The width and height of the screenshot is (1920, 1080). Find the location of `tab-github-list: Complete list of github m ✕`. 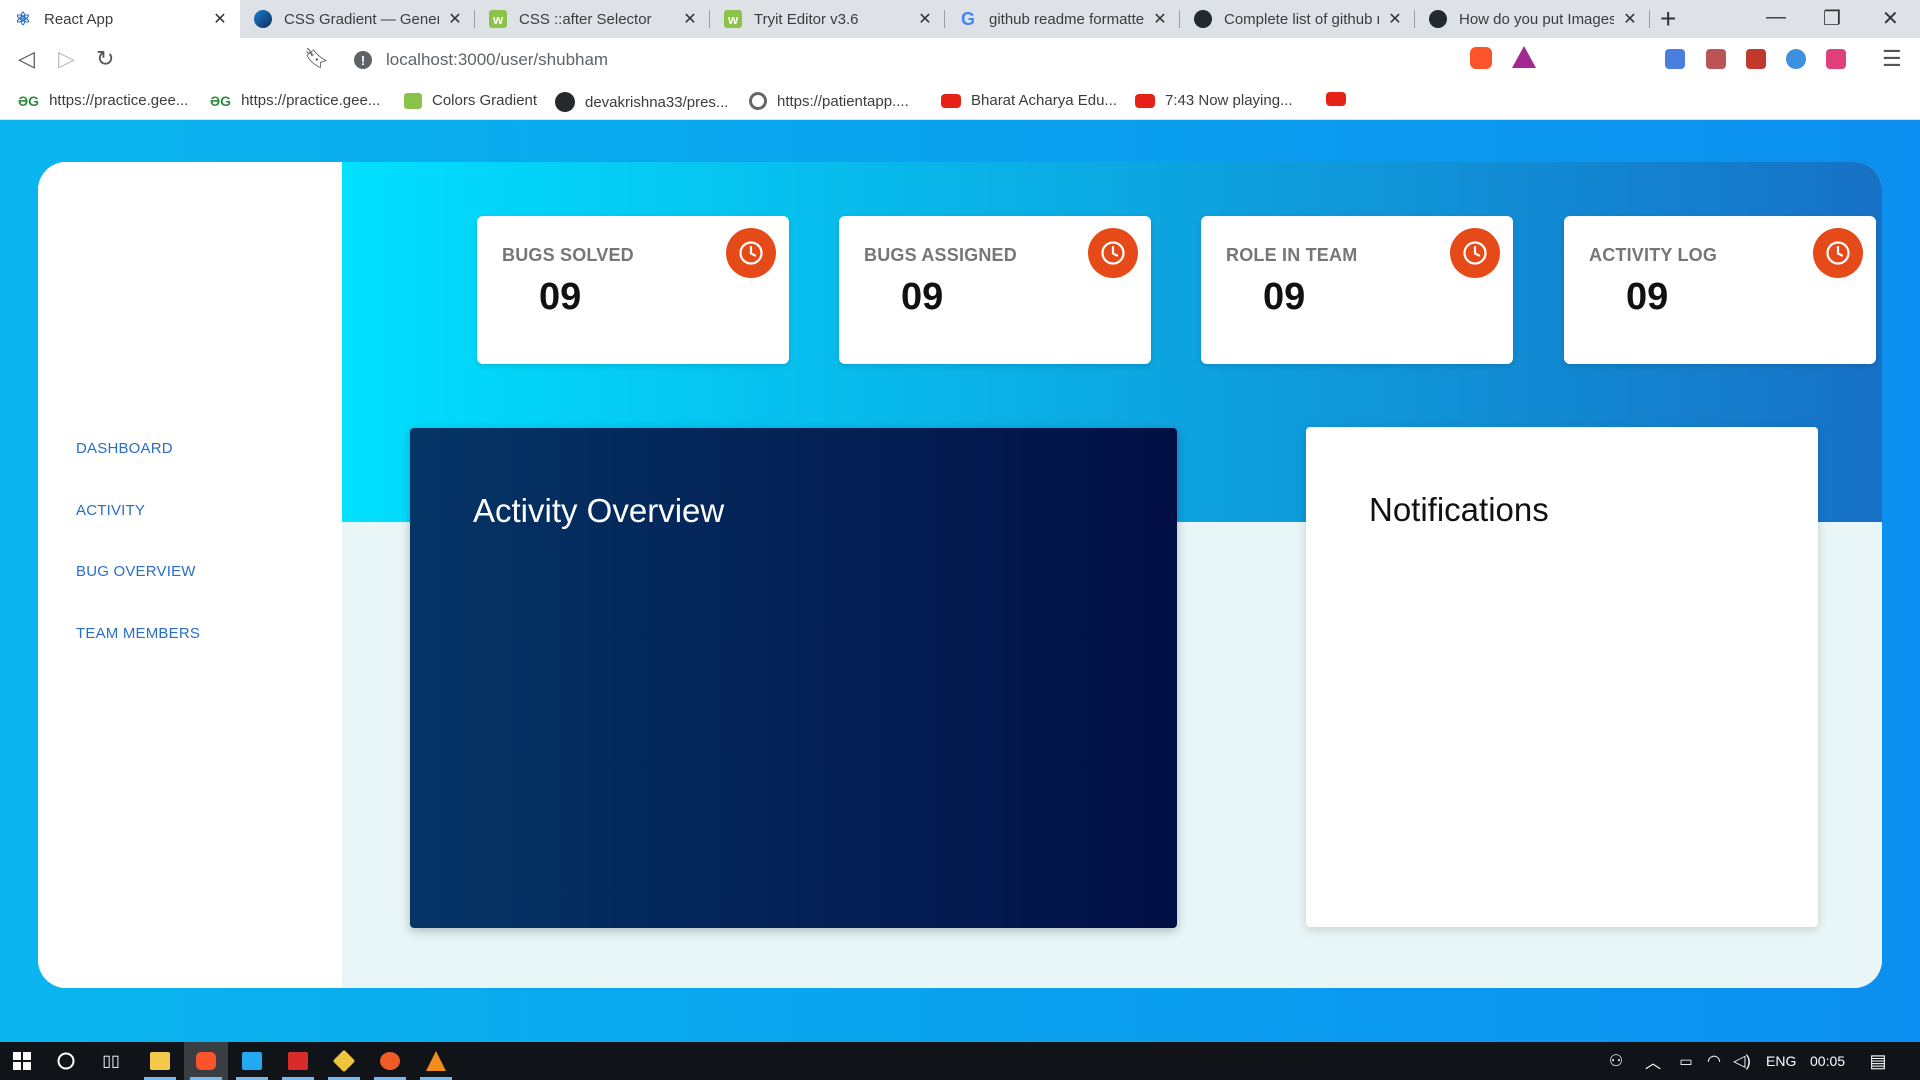

tab-github-list: Complete list of github m ✕ is located at coordinates (1297, 19).